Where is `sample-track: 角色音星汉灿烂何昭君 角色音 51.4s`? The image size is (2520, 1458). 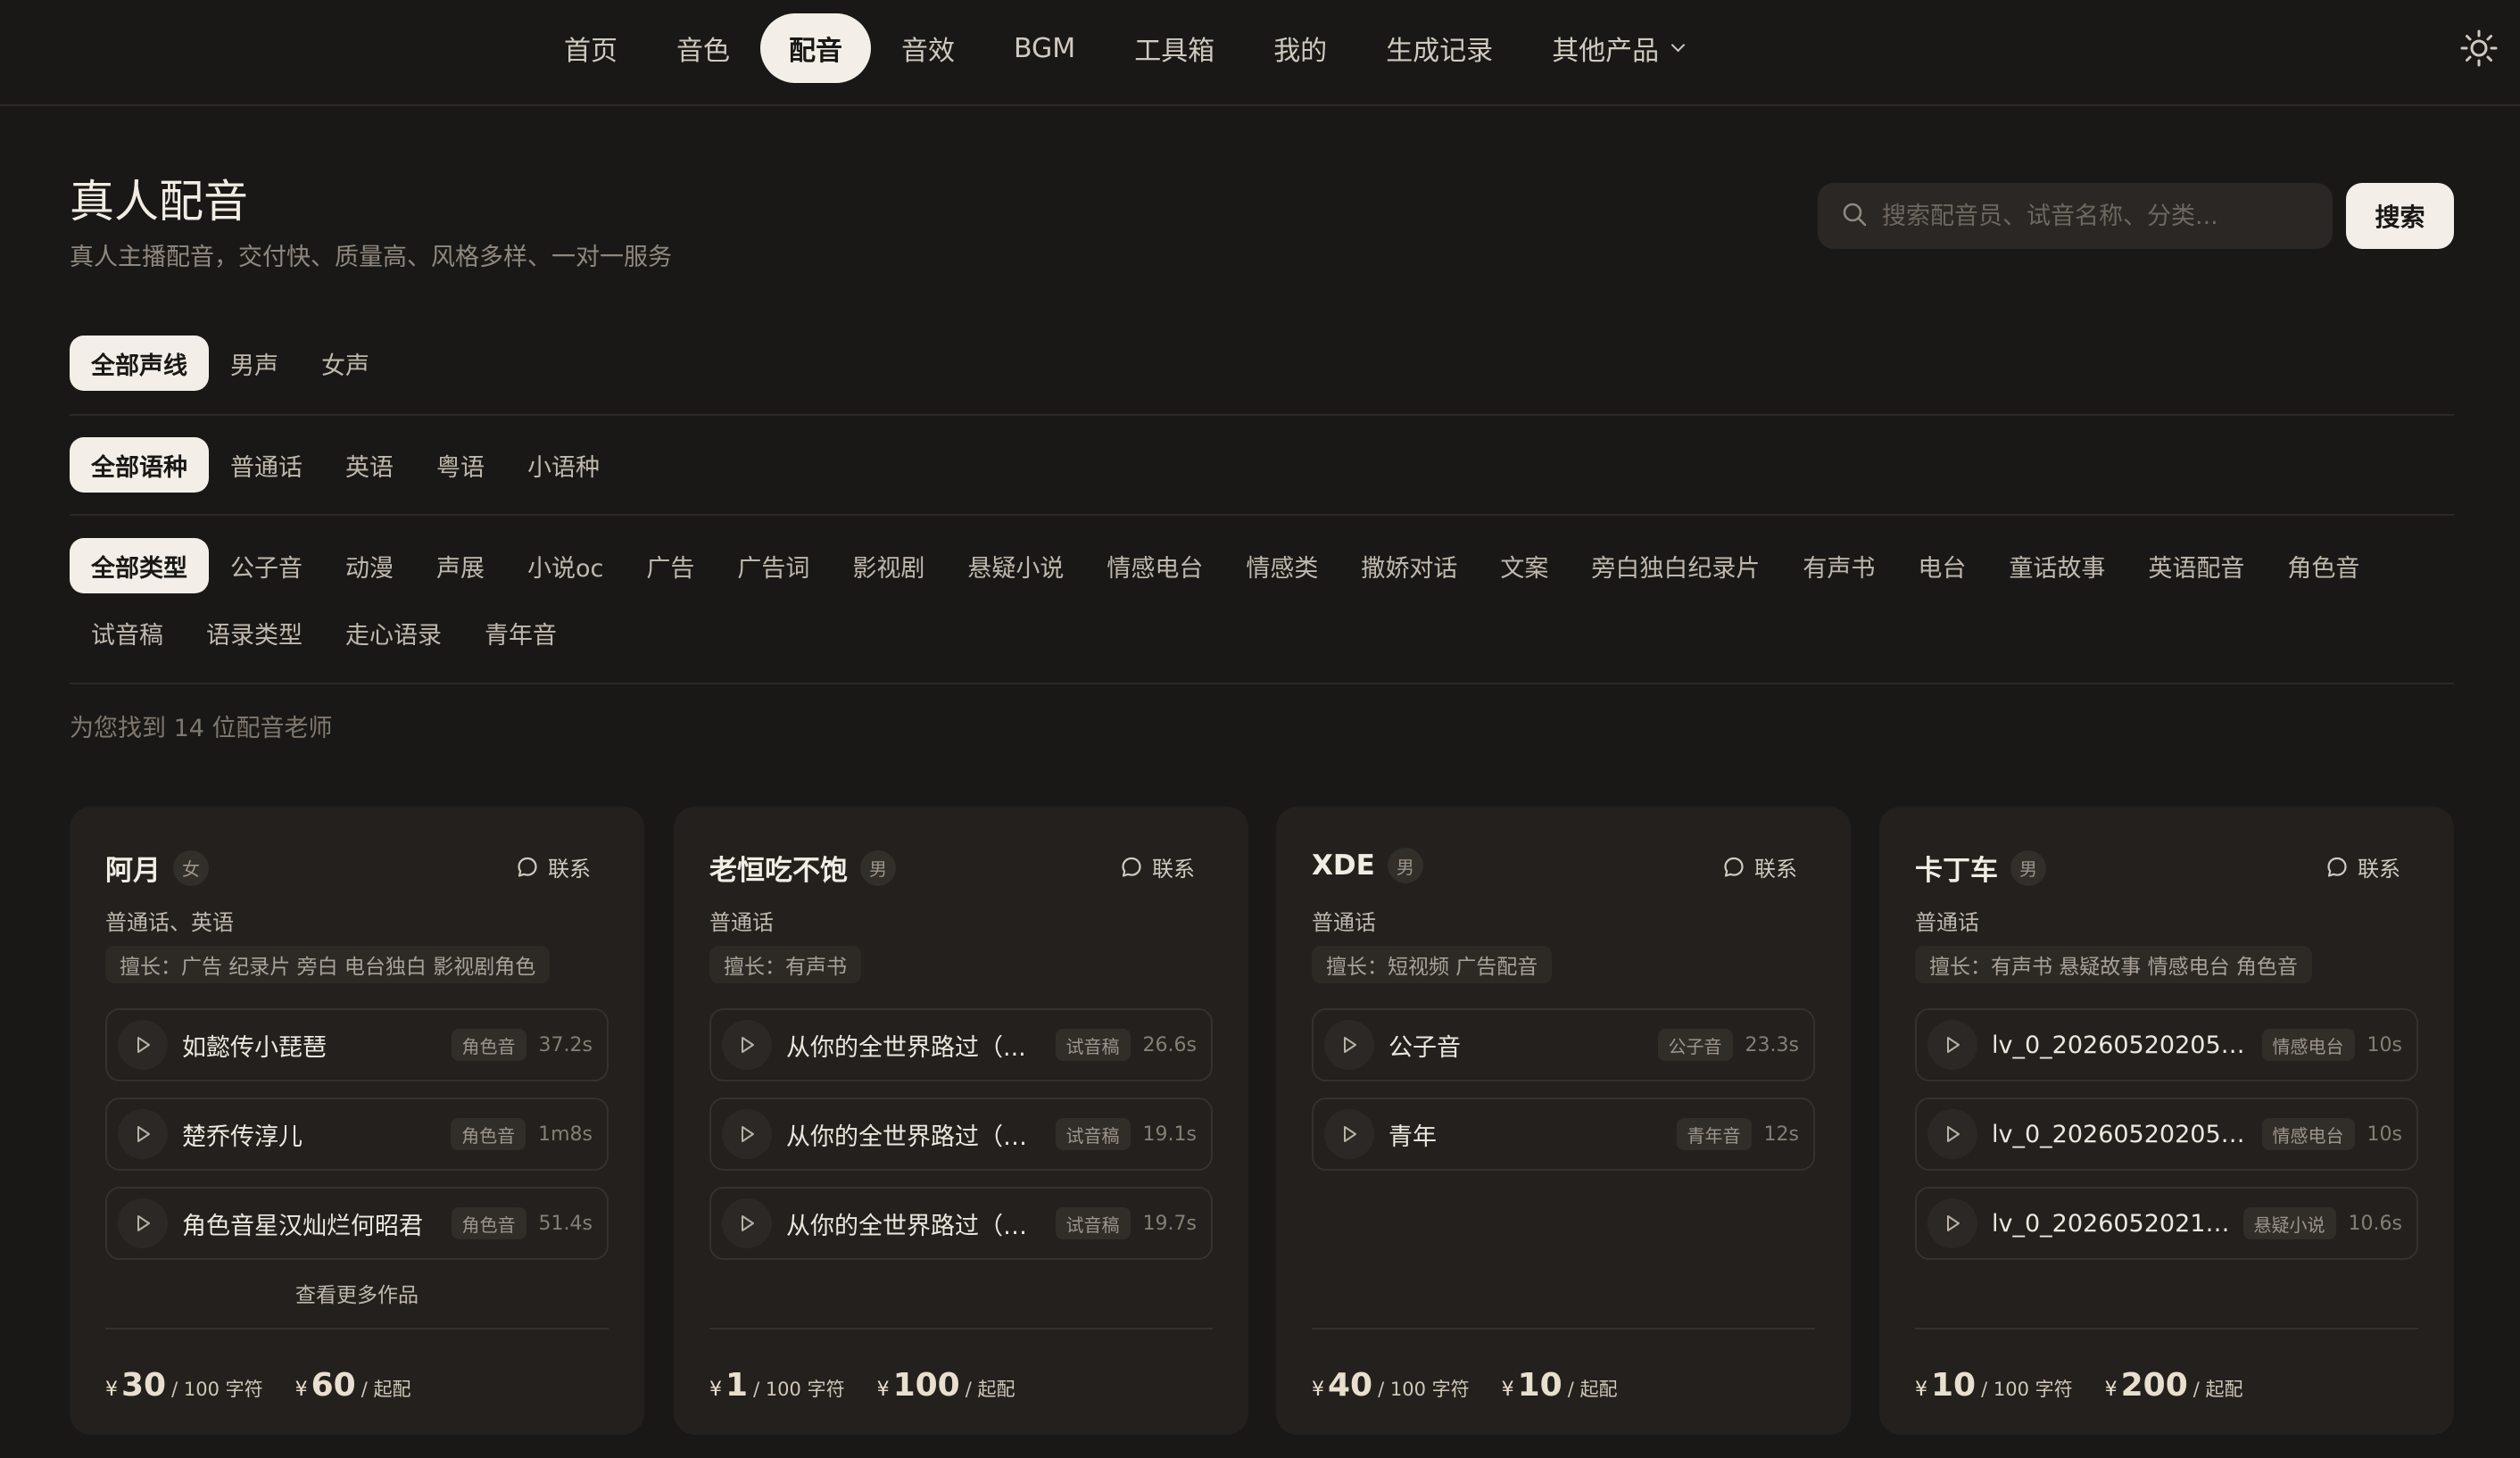 sample-track: 角色音星汉灿烂何昭君 角色音 51.4s is located at coordinates (357, 1223).